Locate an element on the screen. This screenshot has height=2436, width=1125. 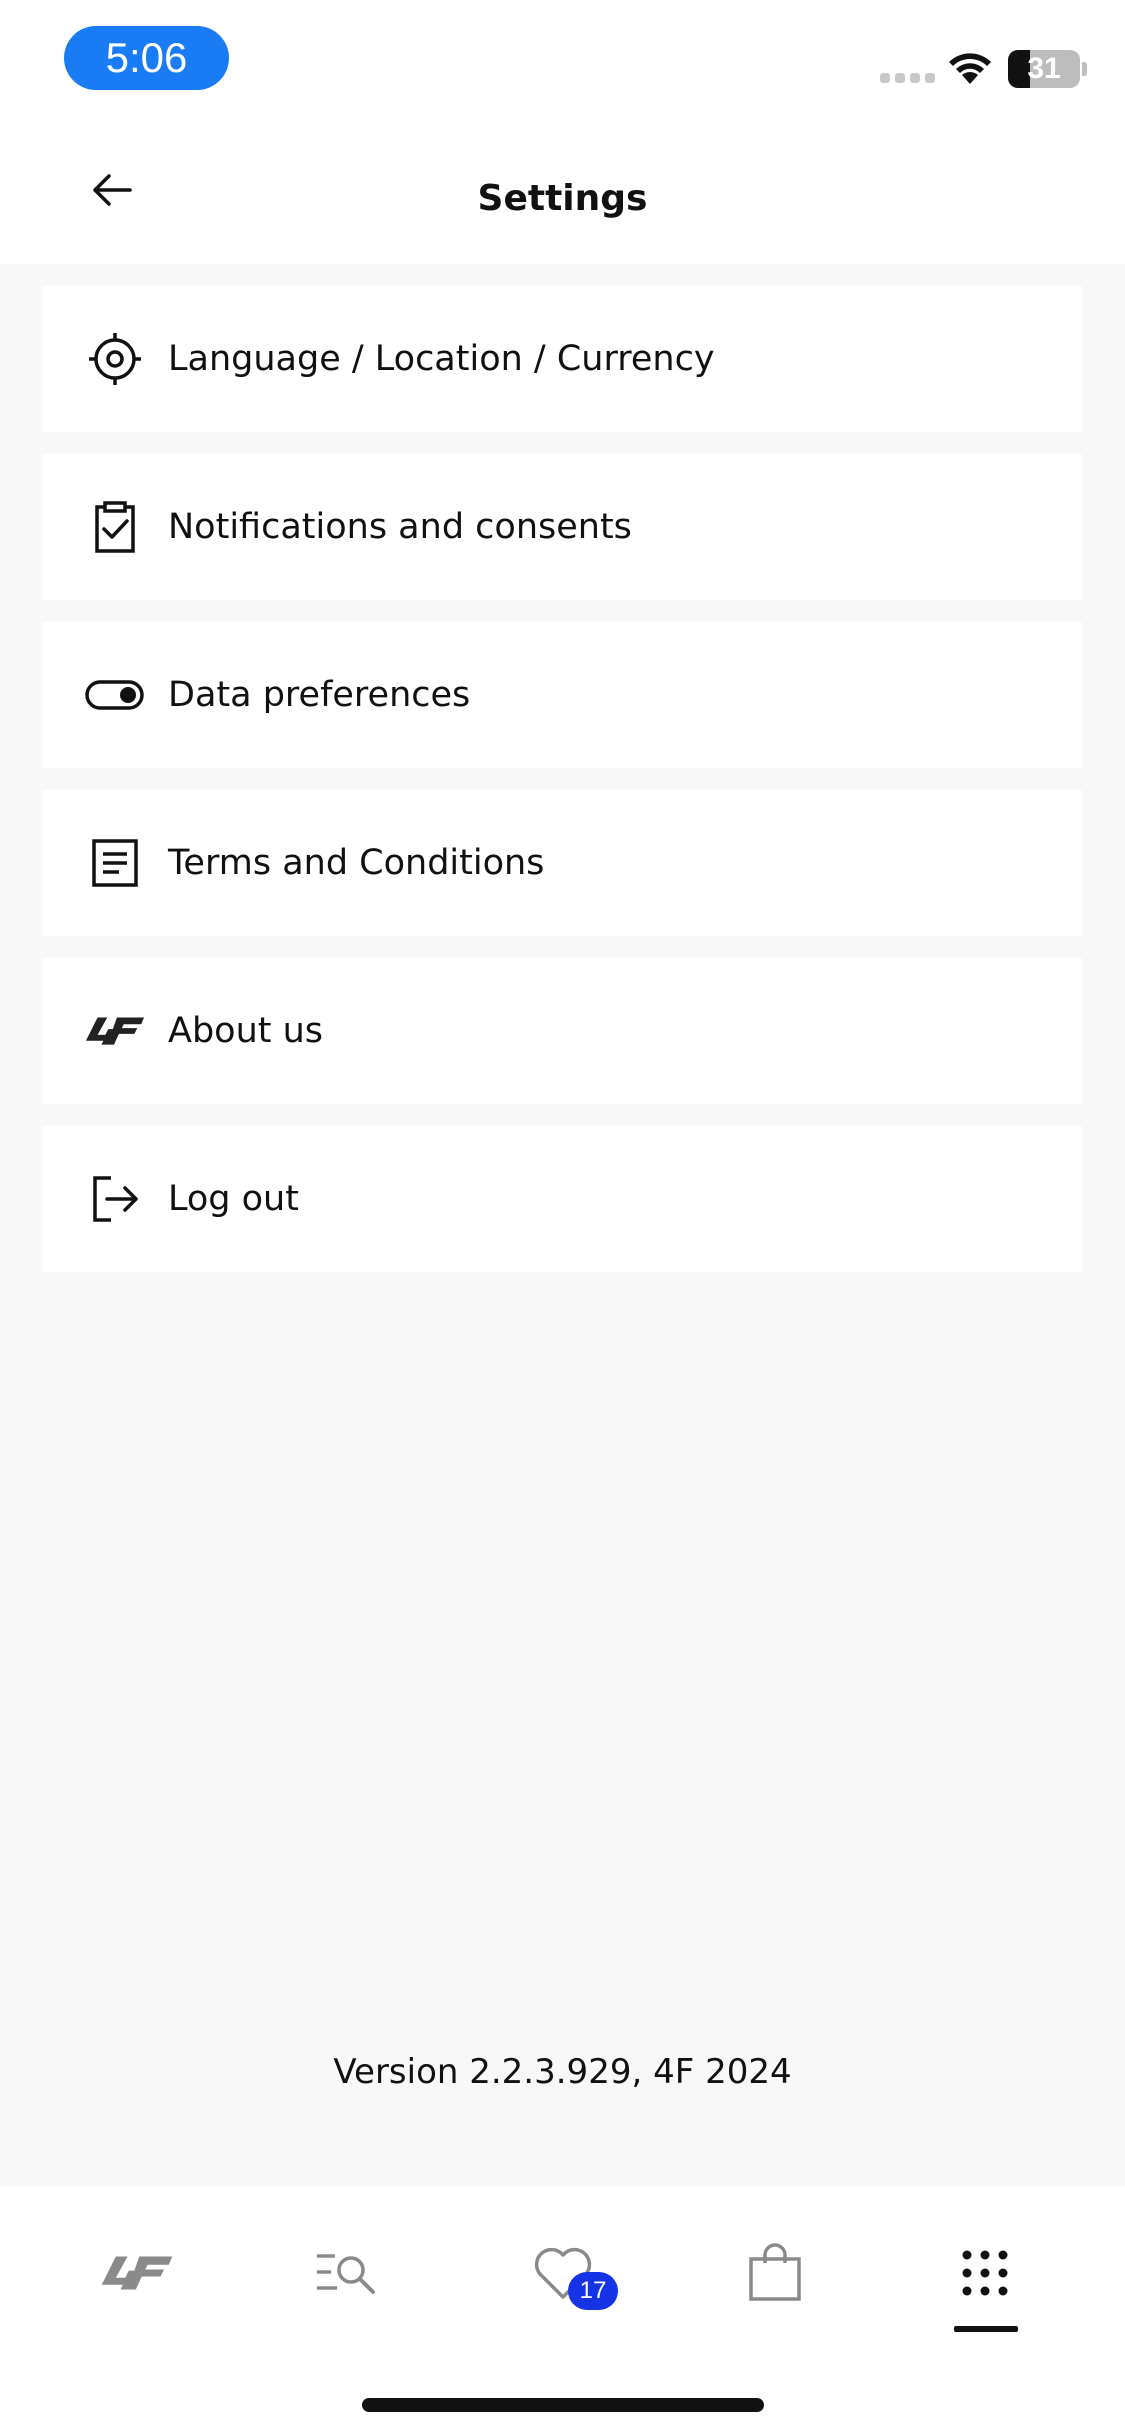
battery-percent: 31 is located at coordinates (1044, 68).